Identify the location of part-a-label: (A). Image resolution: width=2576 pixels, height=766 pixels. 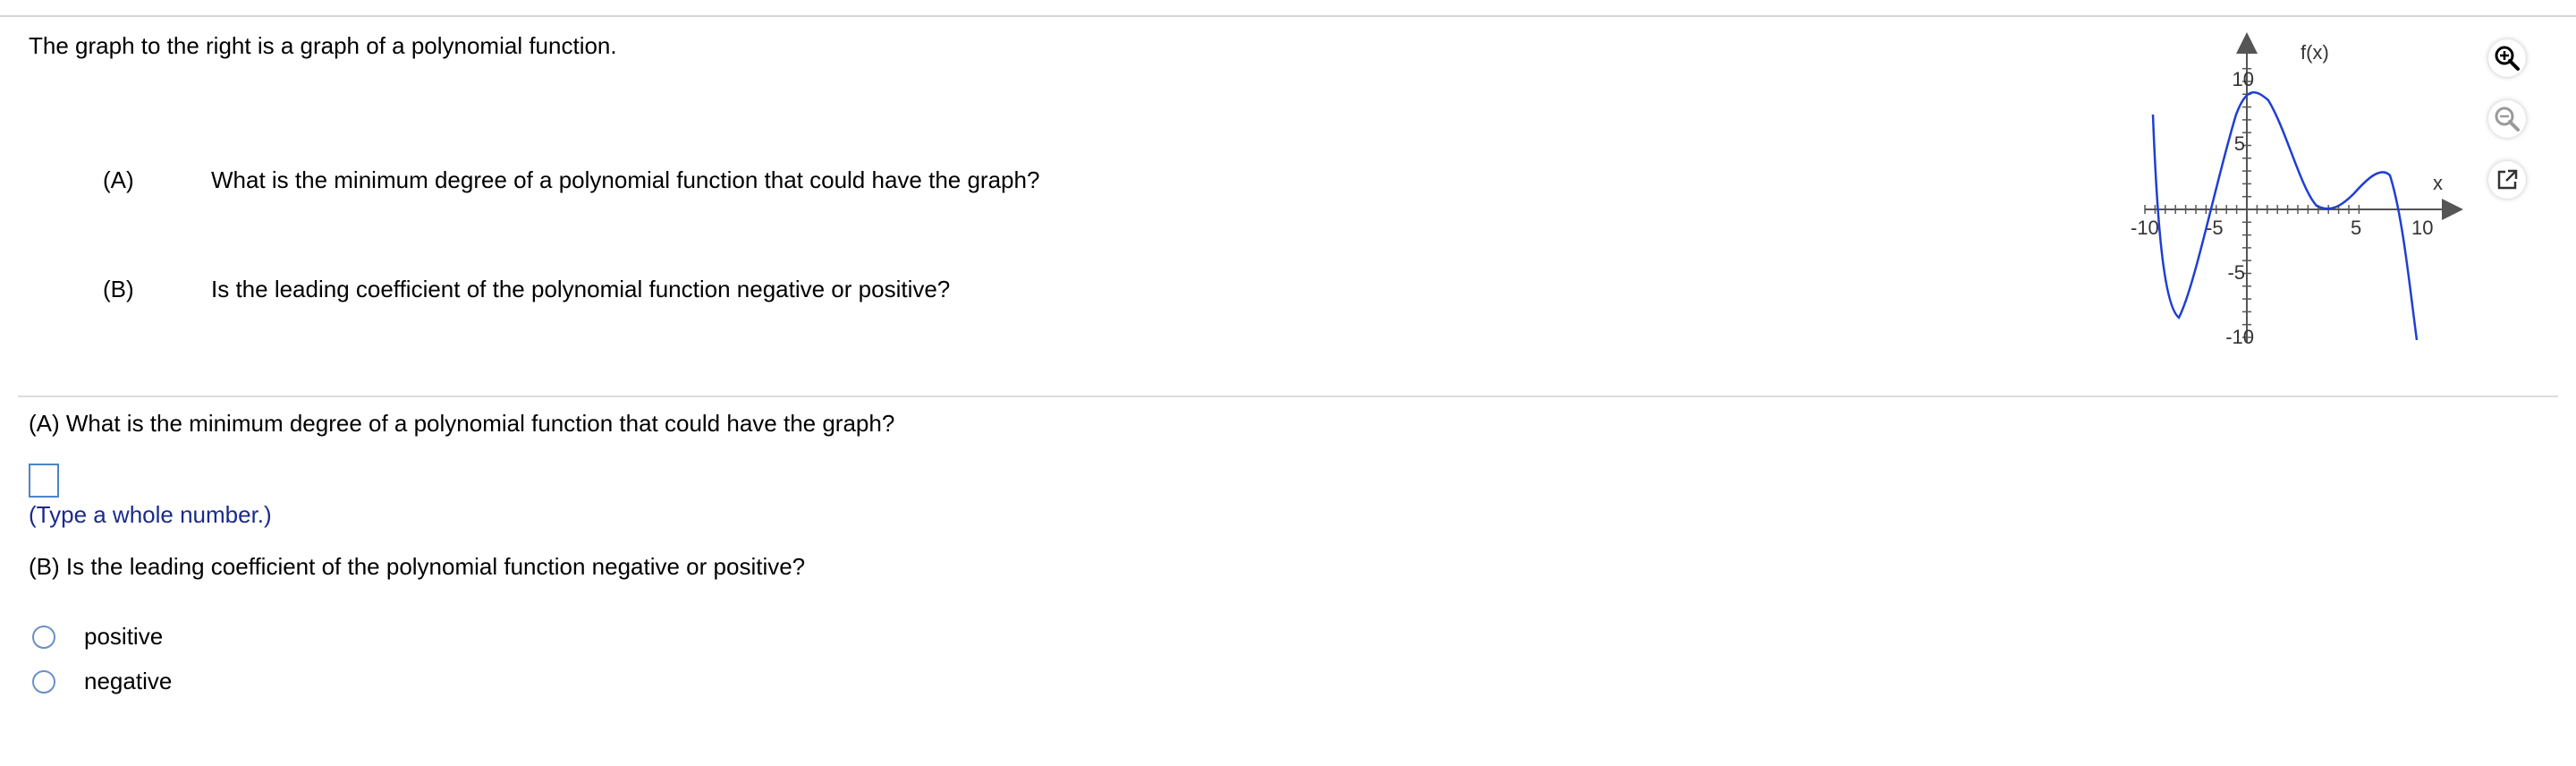
(118, 179).